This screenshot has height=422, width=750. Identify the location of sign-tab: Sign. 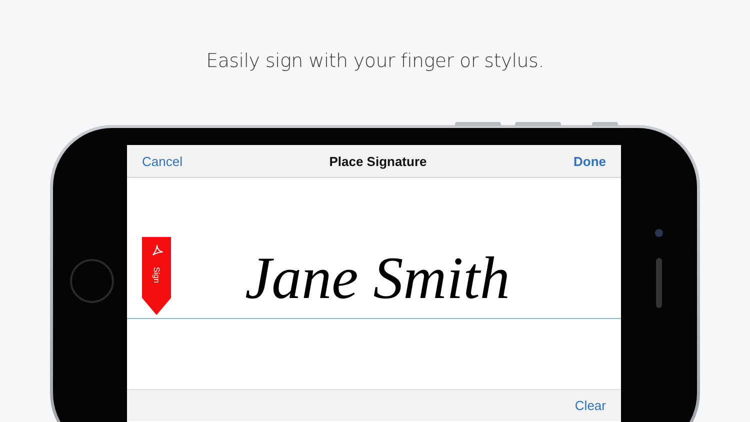
(156, 276).